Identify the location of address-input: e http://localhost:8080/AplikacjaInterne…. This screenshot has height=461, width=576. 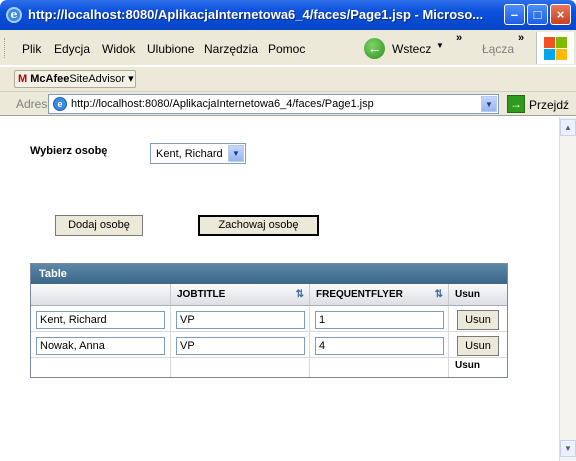
(273, 104).